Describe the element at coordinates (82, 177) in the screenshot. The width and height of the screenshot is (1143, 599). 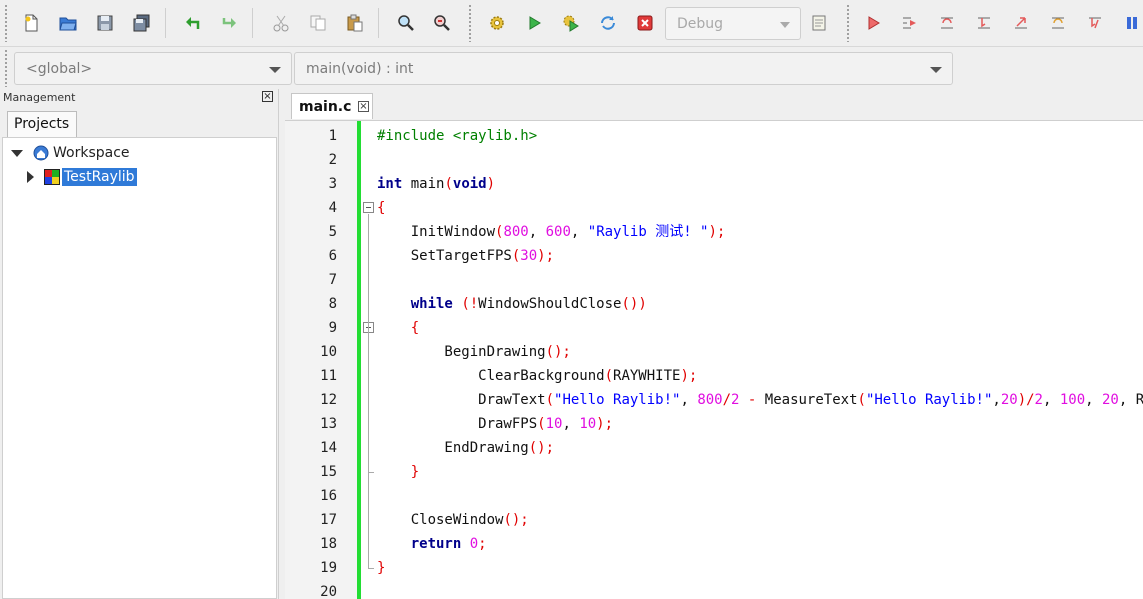
I see `tree-item-project: TestRaylib` at that location.